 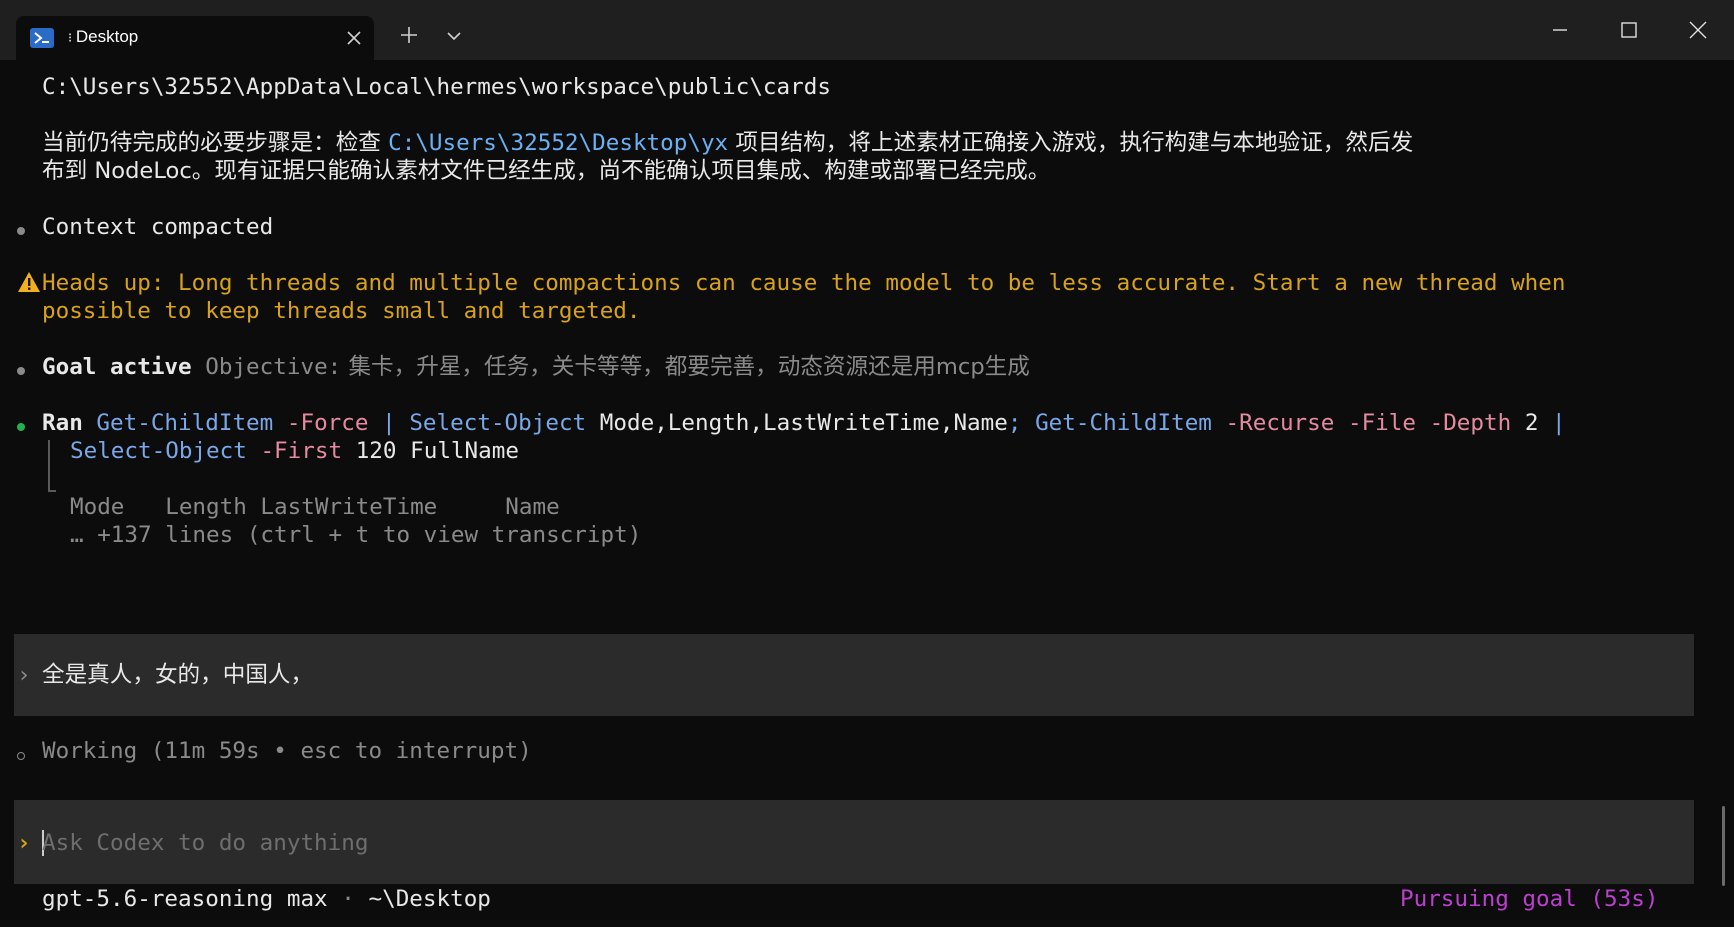 I want to click on goal-label: Goal active, so click(x=117, y=367).